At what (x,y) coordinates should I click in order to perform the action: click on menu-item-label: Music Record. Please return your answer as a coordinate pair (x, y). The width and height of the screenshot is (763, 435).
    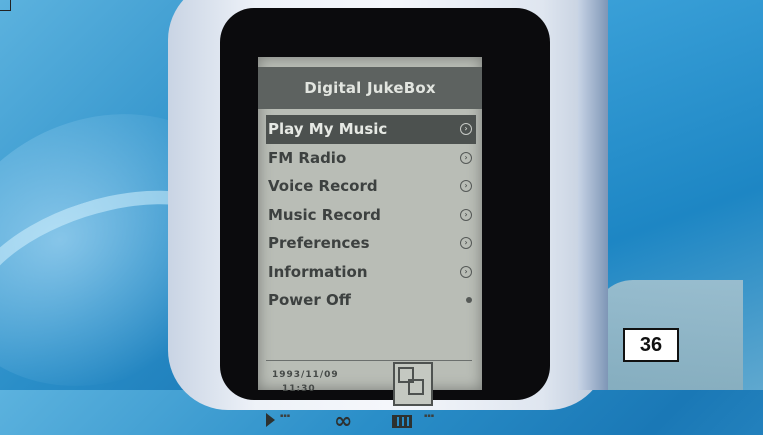
    Looking at the image, I should click on (324, 214).